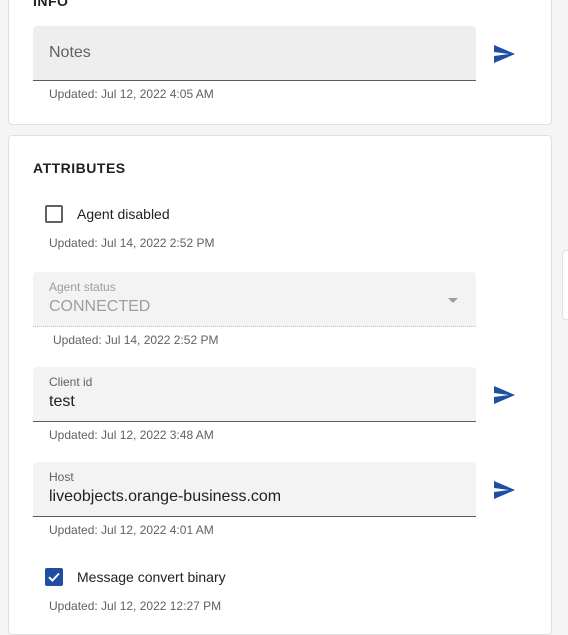  Describe the element at coordinates (100, 306) in the screenshot. I see `agent-status-value: CONNECTED` at that location.